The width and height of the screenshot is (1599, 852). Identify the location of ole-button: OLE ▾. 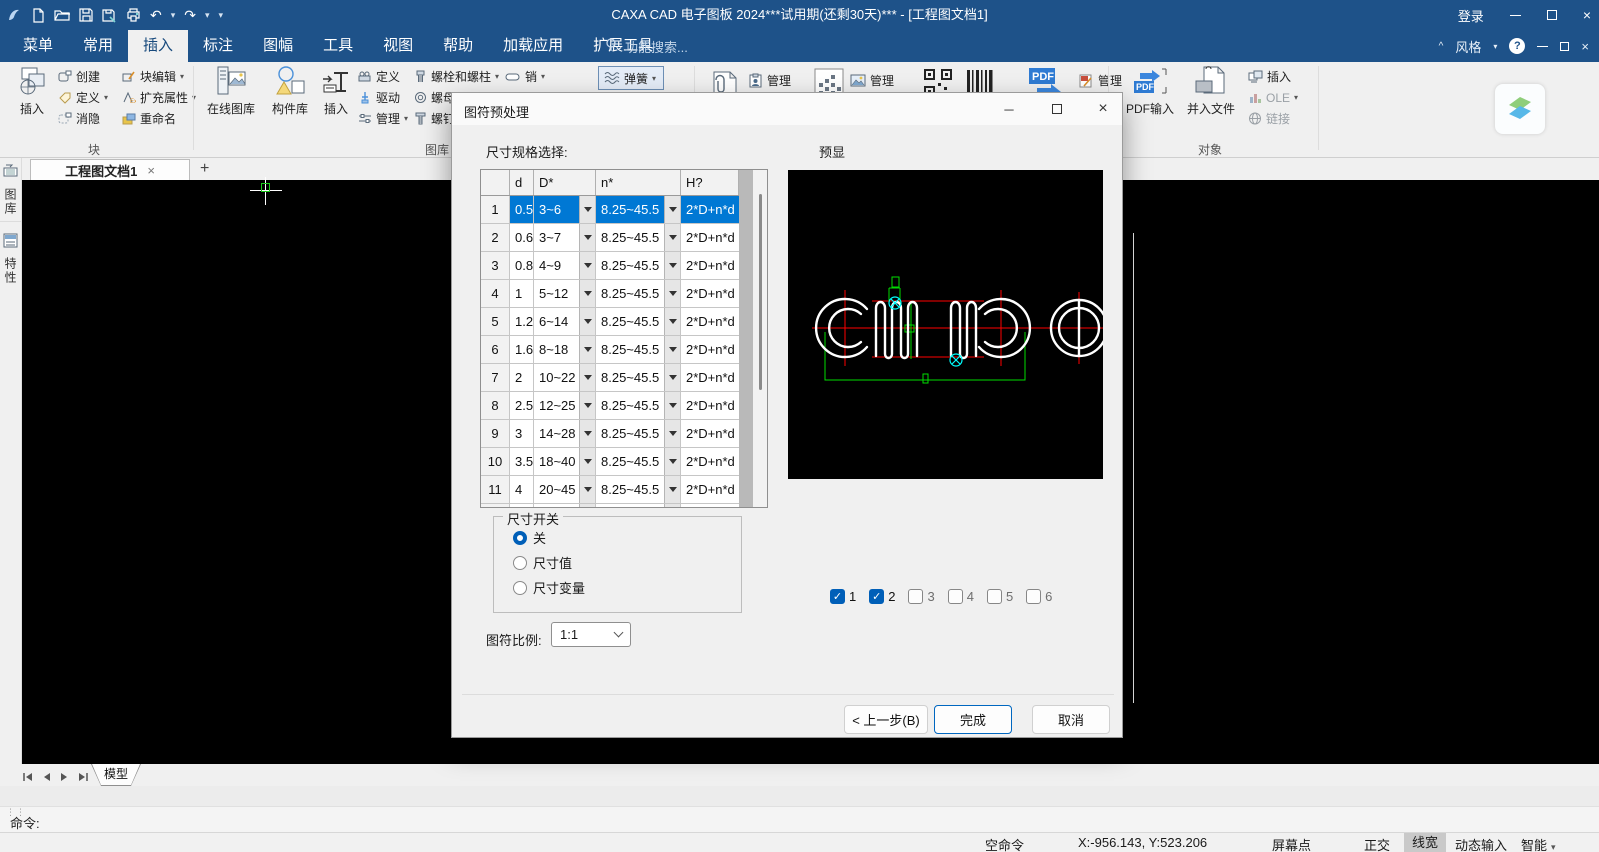
(1273, 97).